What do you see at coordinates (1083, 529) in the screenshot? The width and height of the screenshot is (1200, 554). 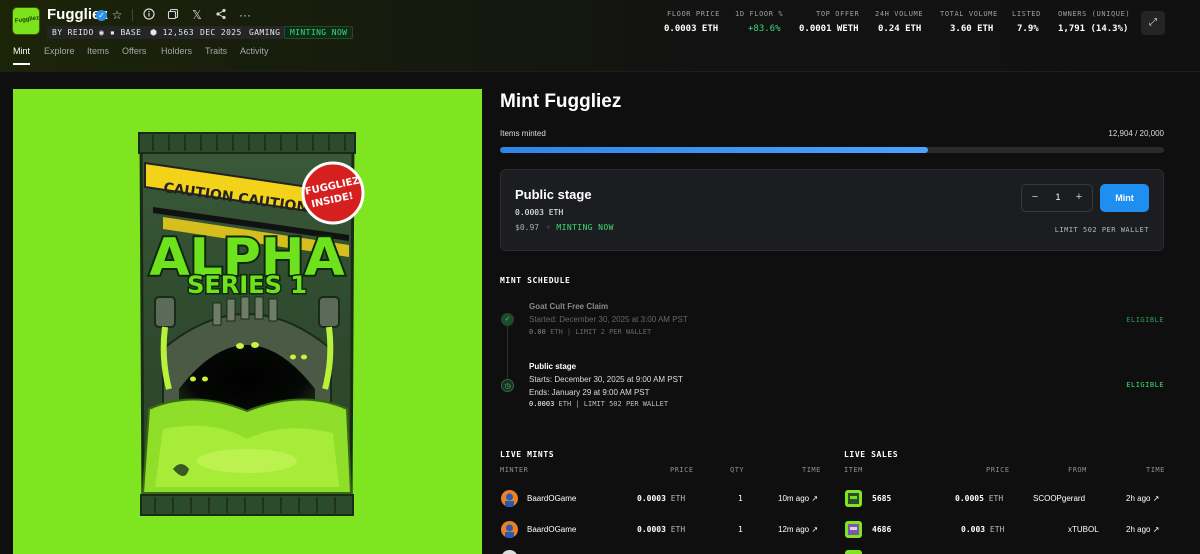 I see `seller-name: xTUBOL` at bounding box center [1083, 529].